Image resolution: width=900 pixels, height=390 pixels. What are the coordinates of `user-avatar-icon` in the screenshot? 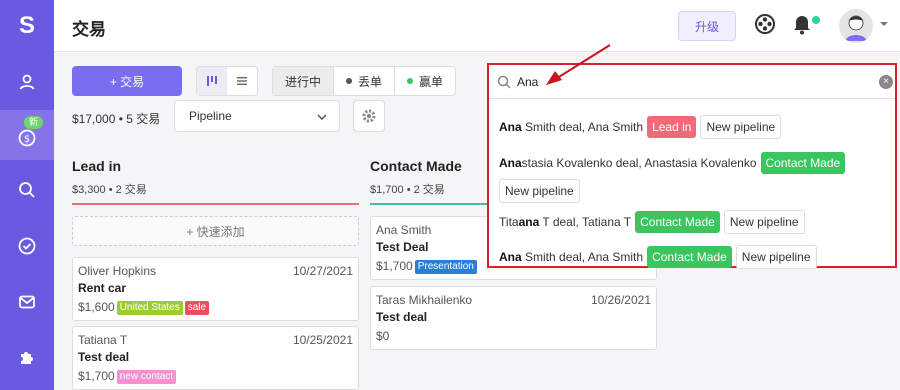 It's located at (856, 28).